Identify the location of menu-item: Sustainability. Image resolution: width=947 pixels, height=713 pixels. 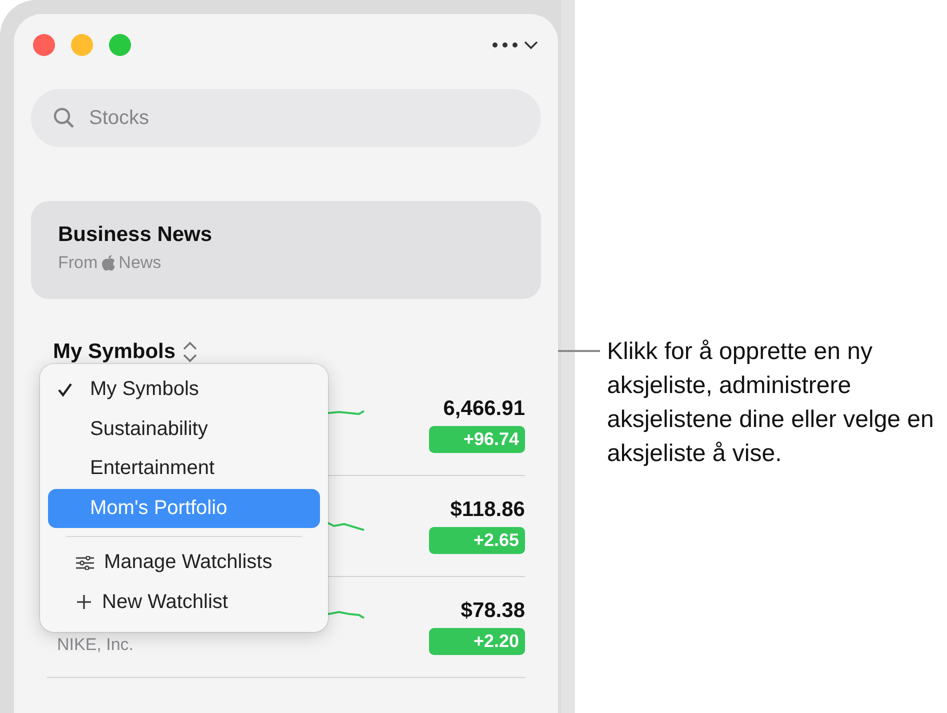
(184, 429).